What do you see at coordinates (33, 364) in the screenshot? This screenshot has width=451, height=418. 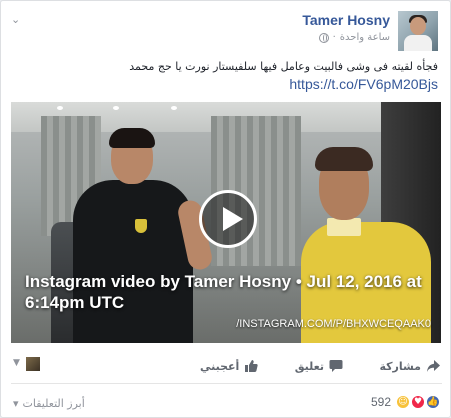 I see `viewer-avatar` at bounding box center [33, 364].